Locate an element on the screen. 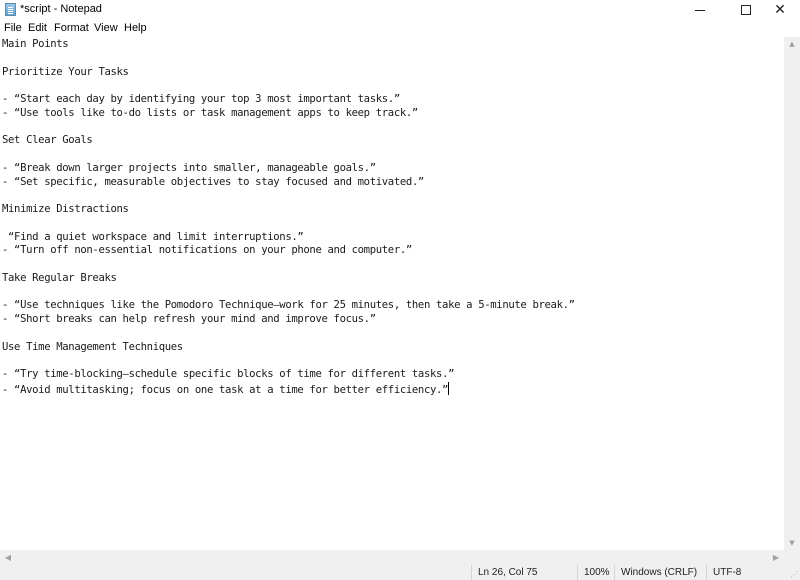 This screenshot has width=800, height=580. menu-bar: File Edit Format View Help is located at coordinates (400, 29).